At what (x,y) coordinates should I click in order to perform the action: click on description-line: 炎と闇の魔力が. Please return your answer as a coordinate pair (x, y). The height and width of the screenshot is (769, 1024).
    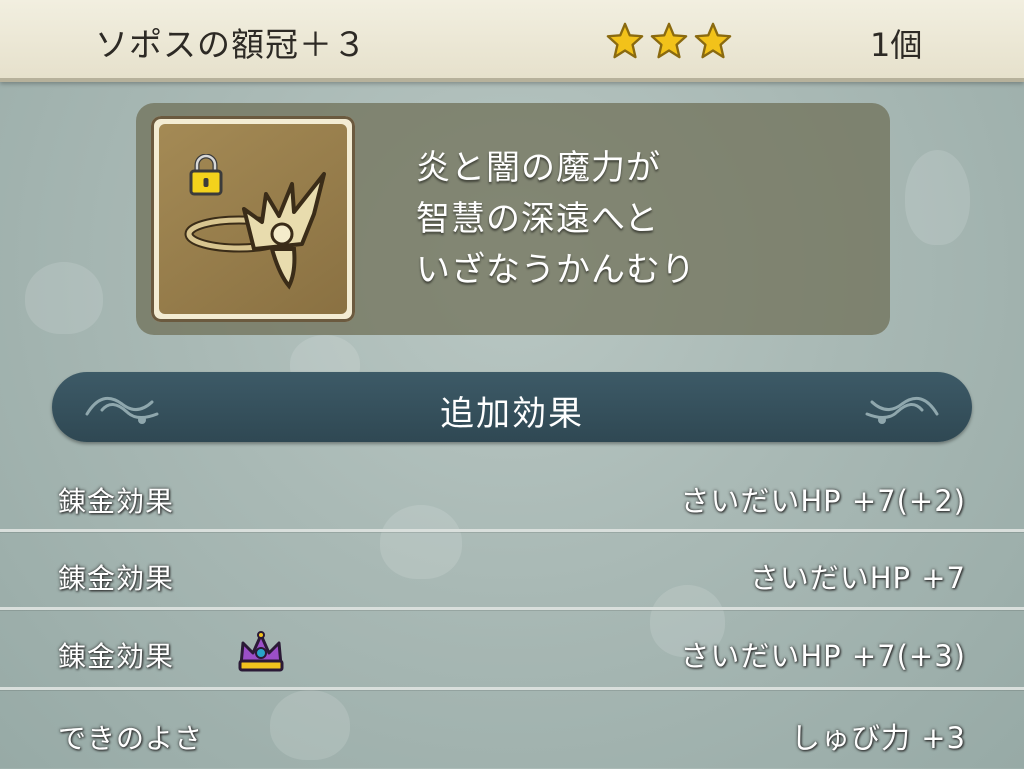
    Looking at the image, I should click on (538, 168).